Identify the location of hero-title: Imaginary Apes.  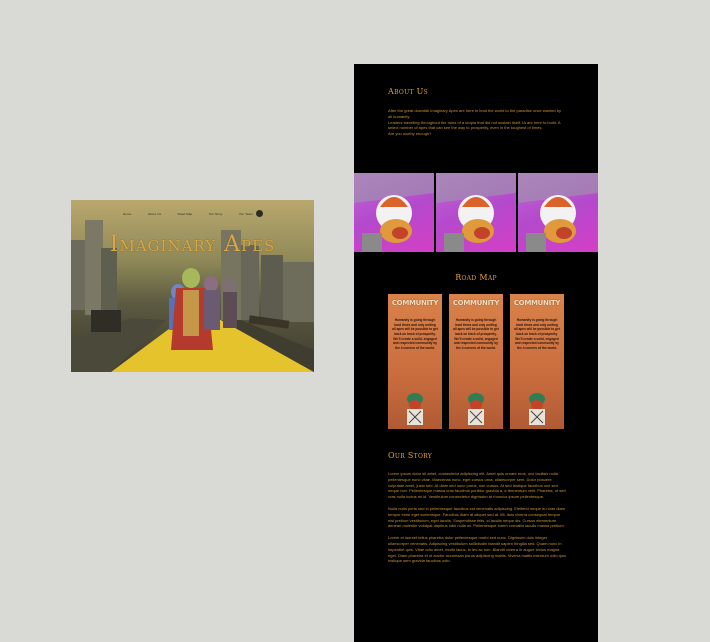
(192, 244).